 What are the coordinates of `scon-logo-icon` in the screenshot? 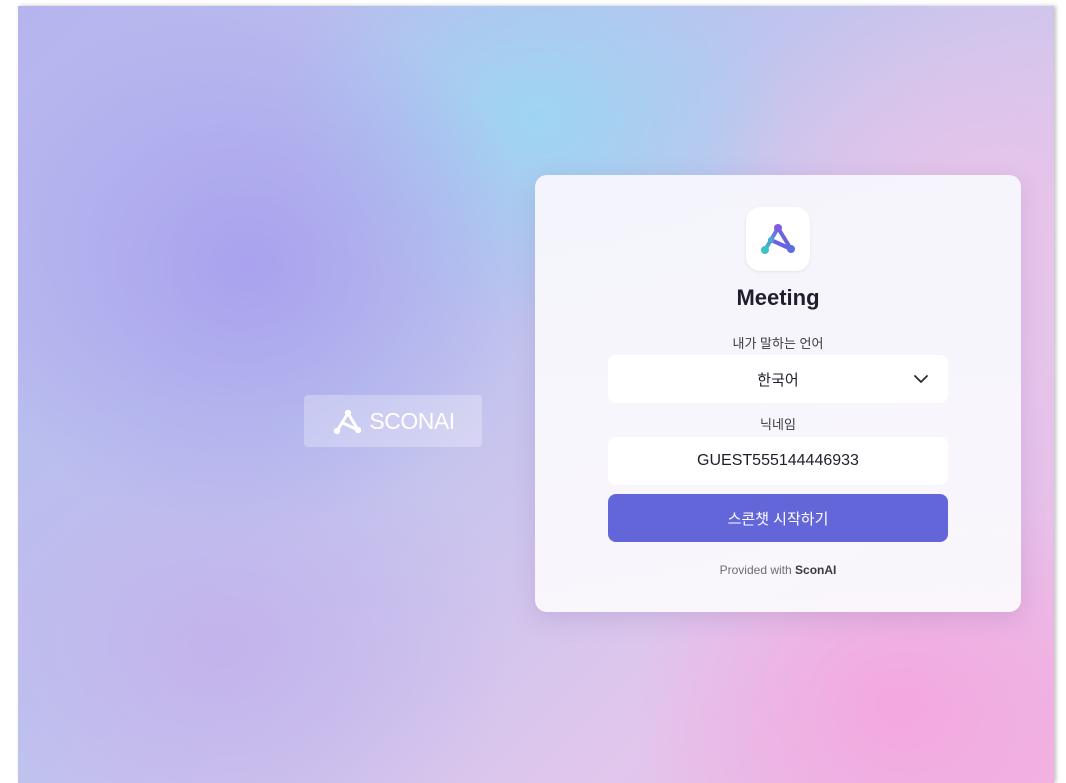 It's located at (348, 422).